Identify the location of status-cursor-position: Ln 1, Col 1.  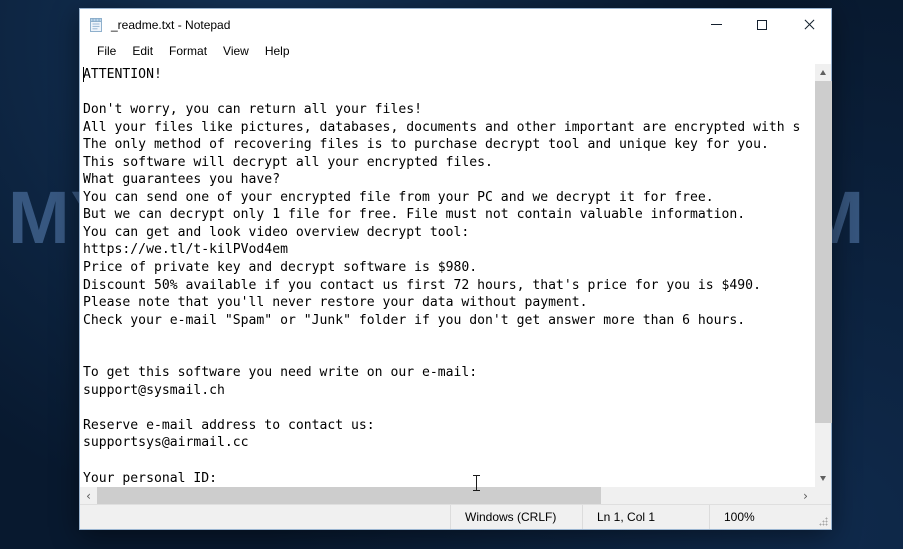
(645, 517).